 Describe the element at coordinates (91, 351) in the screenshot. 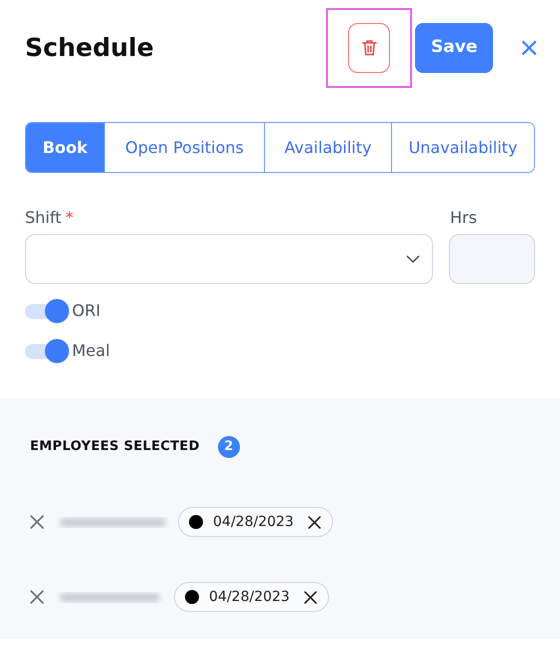

I see `toggle-label: Meal` at that location.